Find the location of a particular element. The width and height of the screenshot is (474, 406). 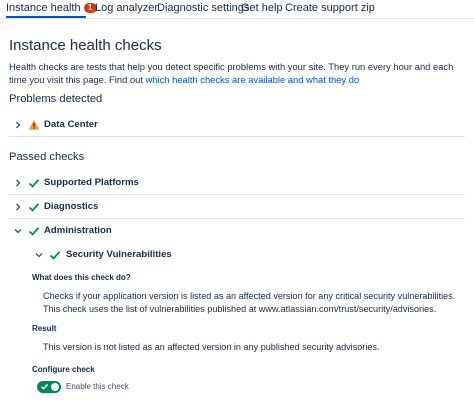

result-heading: Result is located at coordinates (44, 328).